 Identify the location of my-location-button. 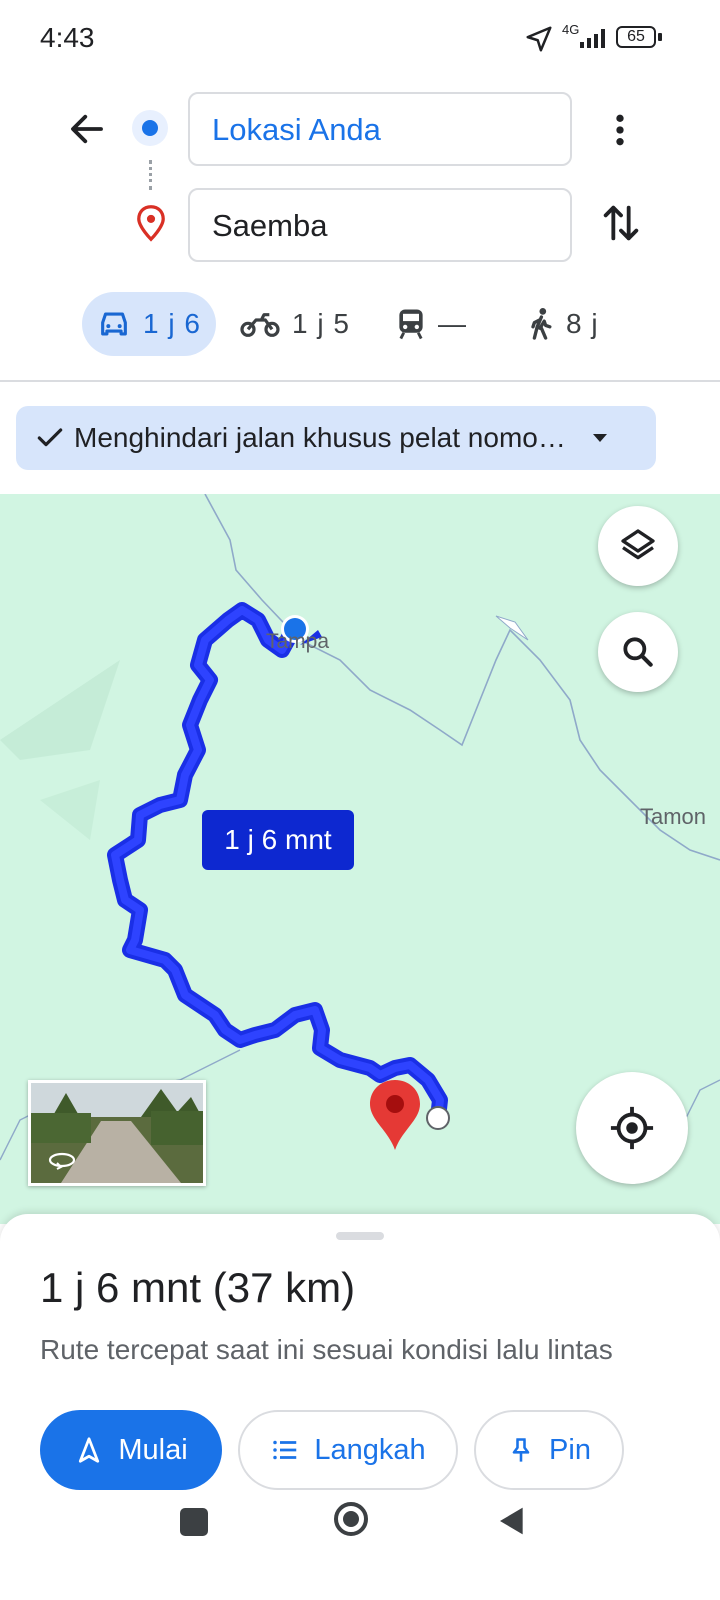
(632, 1128).